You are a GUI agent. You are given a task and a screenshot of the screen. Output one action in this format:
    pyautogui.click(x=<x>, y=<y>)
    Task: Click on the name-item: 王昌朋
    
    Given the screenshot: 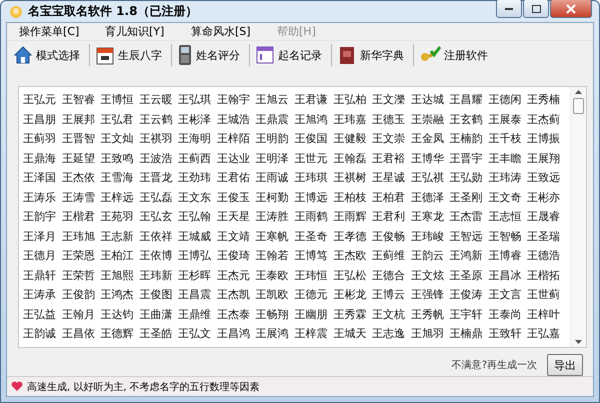 What is the action you would take?
    pyautogui.click(x=42, y=121)
    